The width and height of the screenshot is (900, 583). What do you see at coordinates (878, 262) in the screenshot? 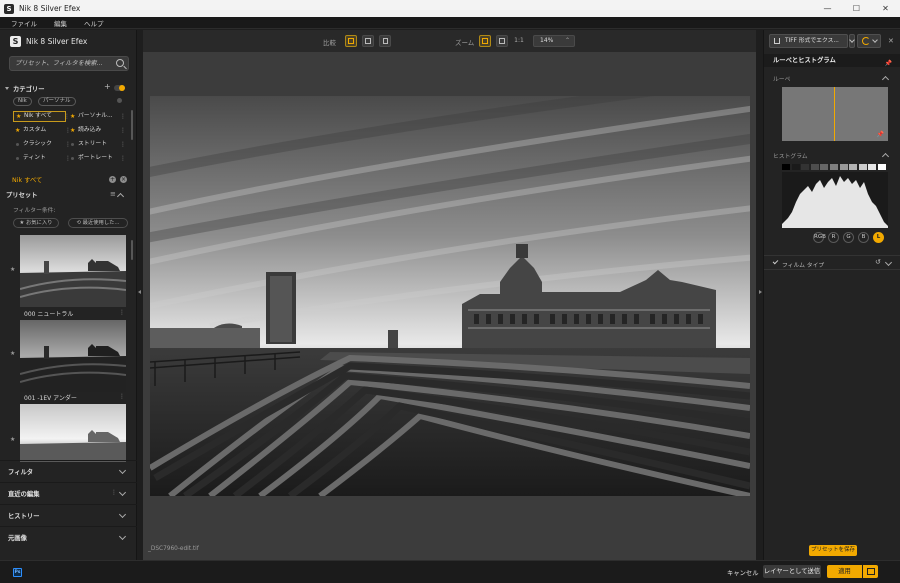
I see `reset-icon: ↺` at bounding box center [878, 262].